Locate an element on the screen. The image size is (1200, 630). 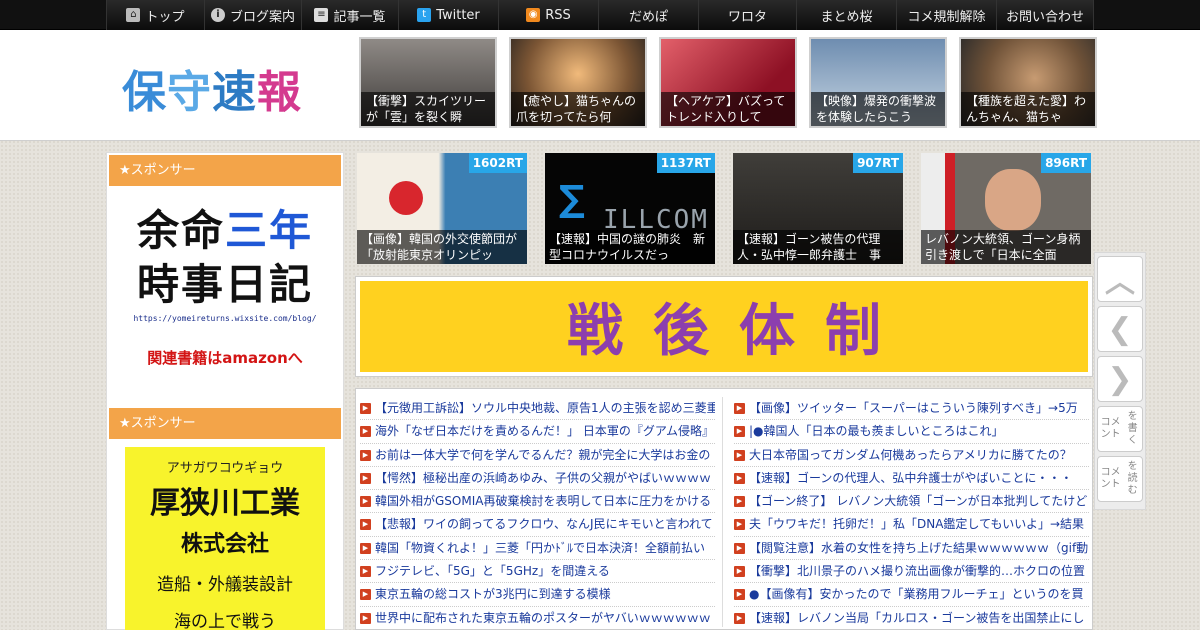
nav-article-list: ≡ 記事一覧 is located at coordinates (349, 15).